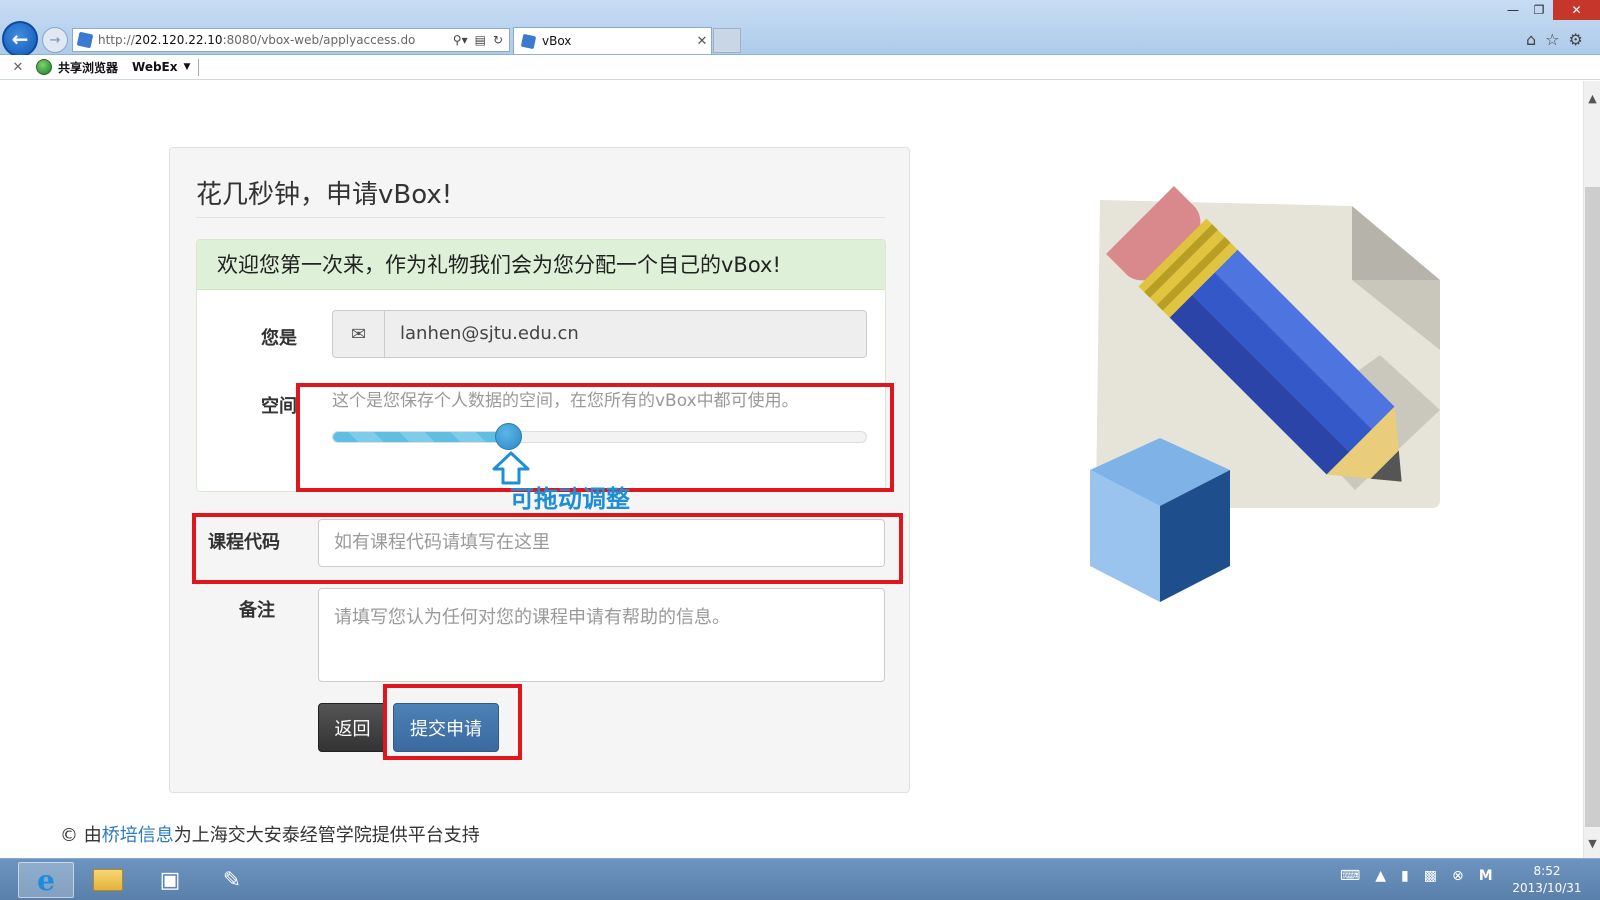 Image resolution: width=1600 pixels, height=900 pixels. Describe the element at coordinates (359, 334) in the screenshot. I see `envelope-icon: ✉` at that location.